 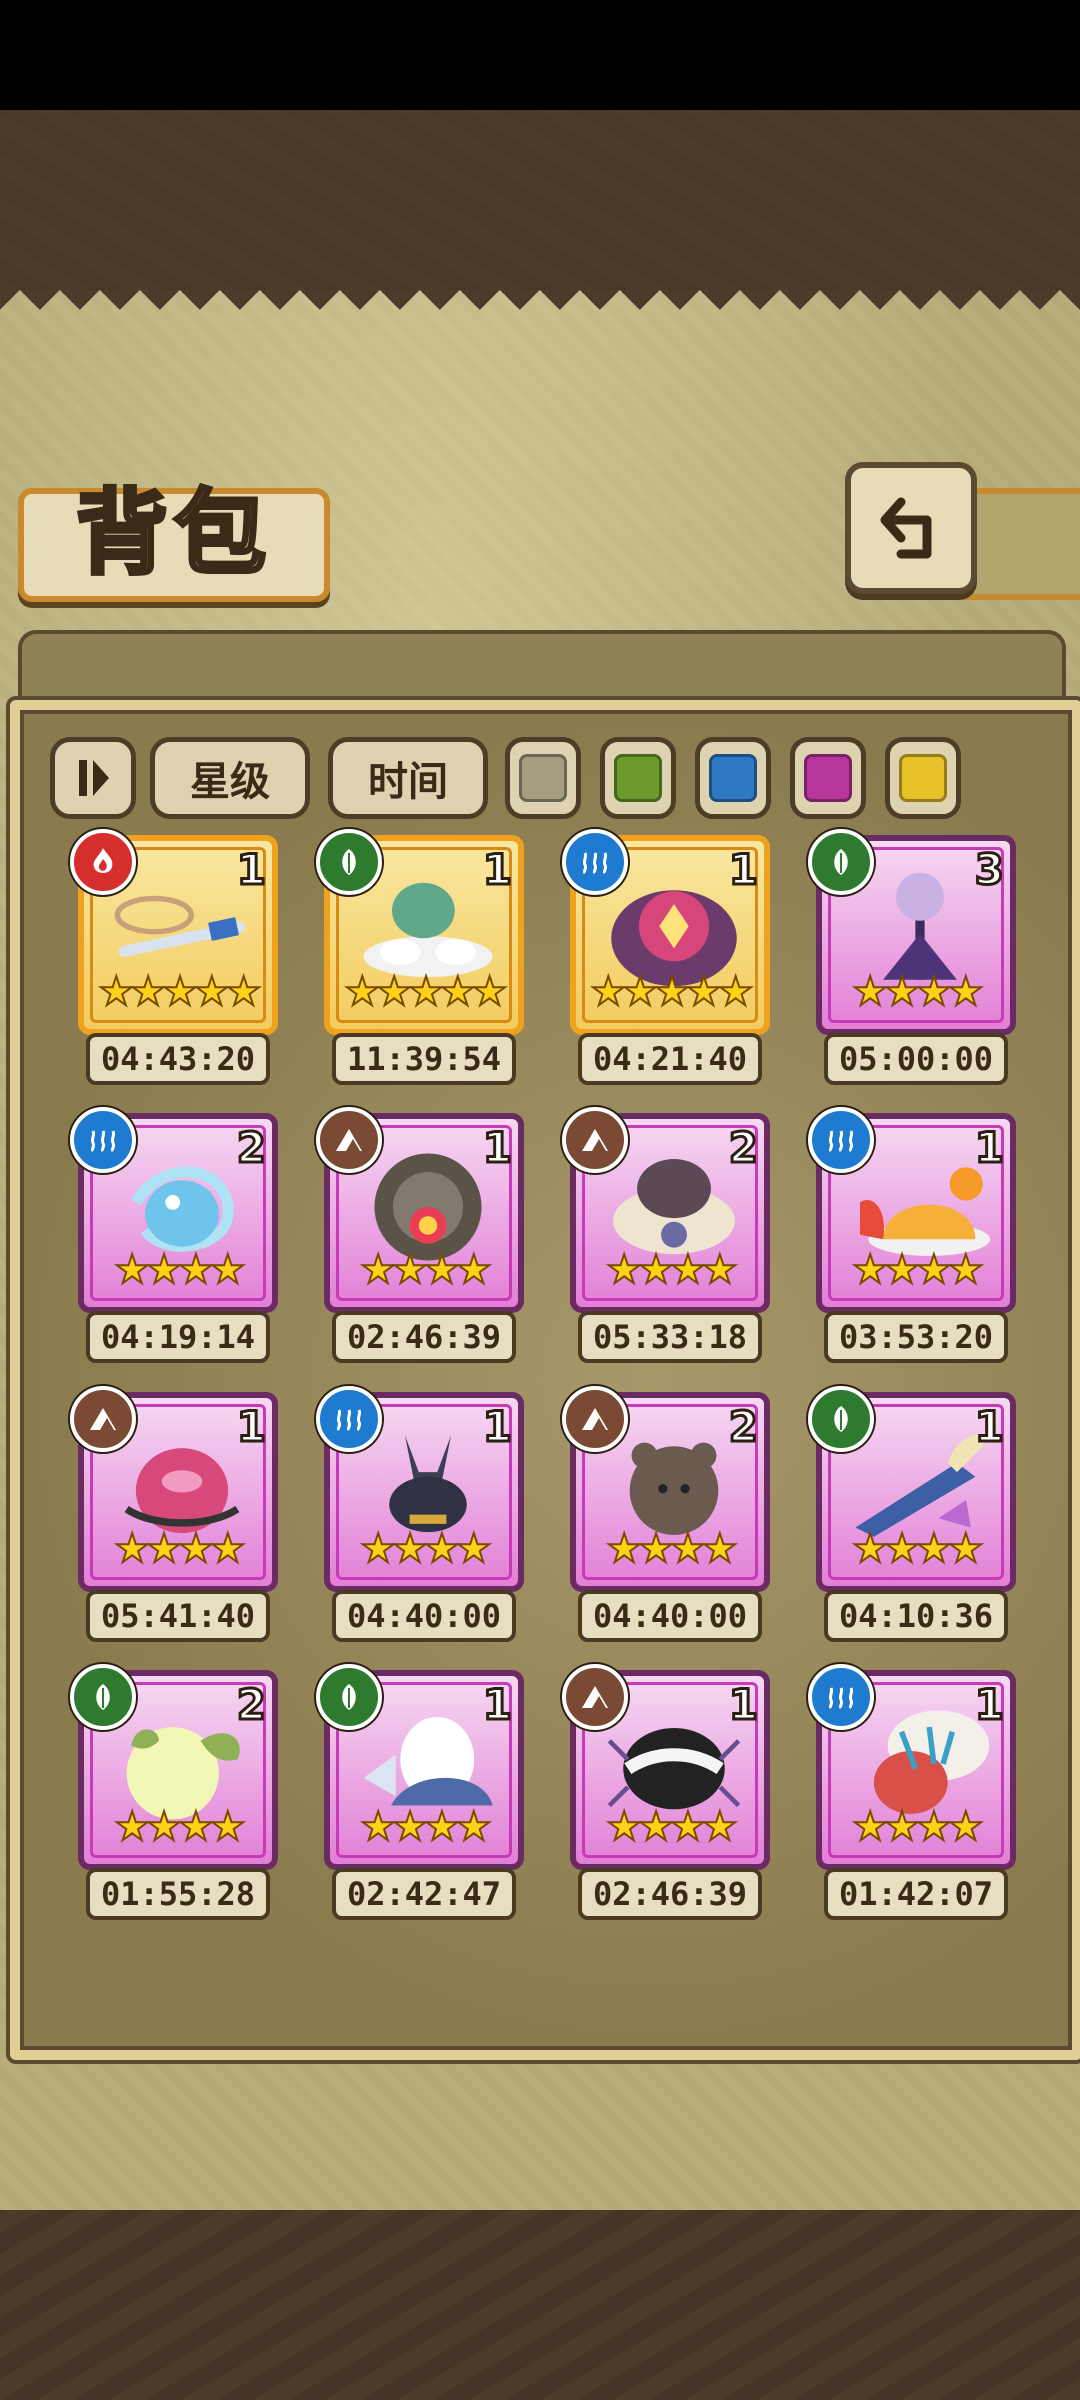 I want to click on hatch-timer: 01:55:28, so click(x=178, y=1894).